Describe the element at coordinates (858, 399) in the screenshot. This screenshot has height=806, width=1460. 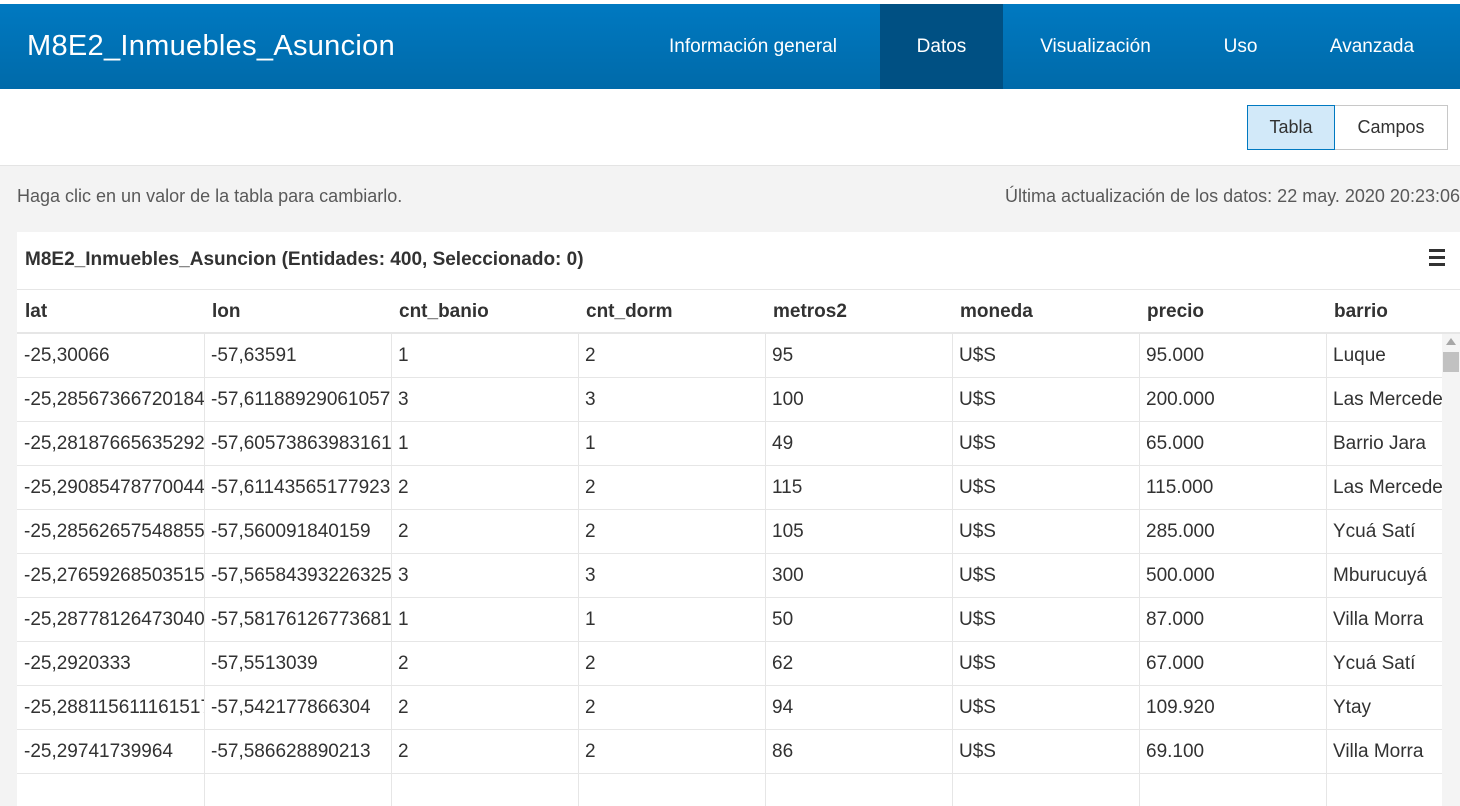
I see `cell-metros2: 100` at that location.